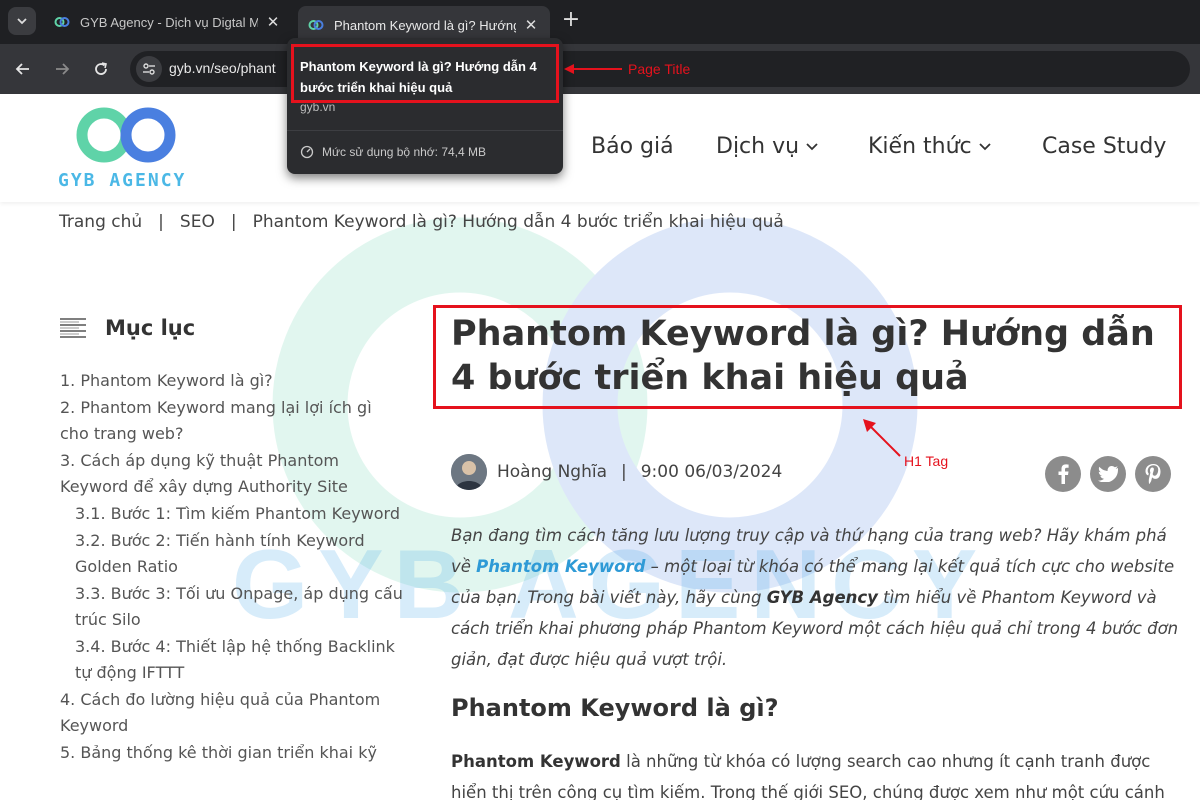 The height and width of the screenshot is (800, 1200). I want to click on toc-item: 5. Bảng thống kê thời gian triển khai kỹ, so click(232, 753).